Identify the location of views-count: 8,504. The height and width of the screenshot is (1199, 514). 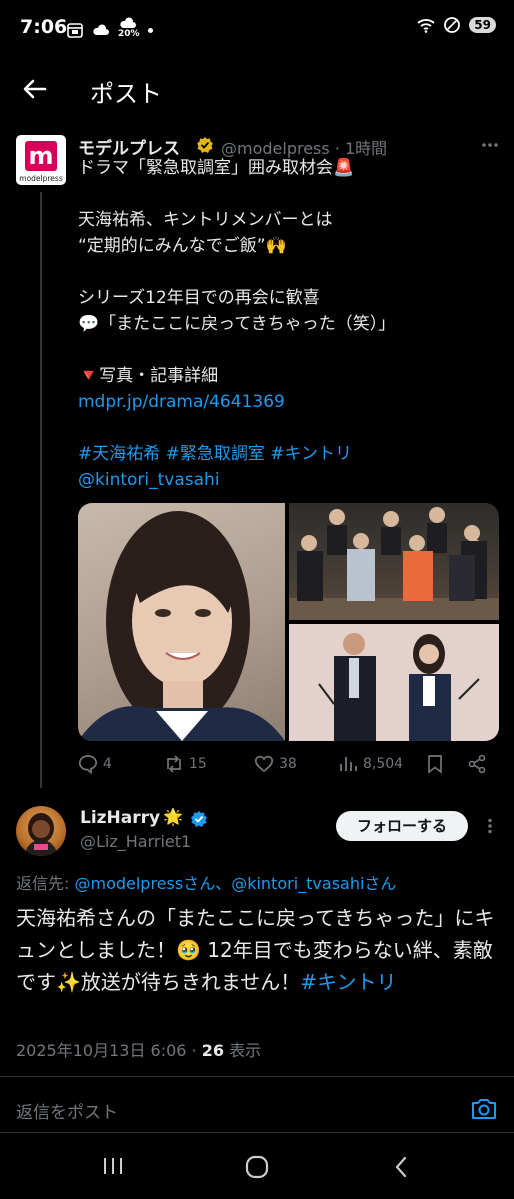
(383, 764).